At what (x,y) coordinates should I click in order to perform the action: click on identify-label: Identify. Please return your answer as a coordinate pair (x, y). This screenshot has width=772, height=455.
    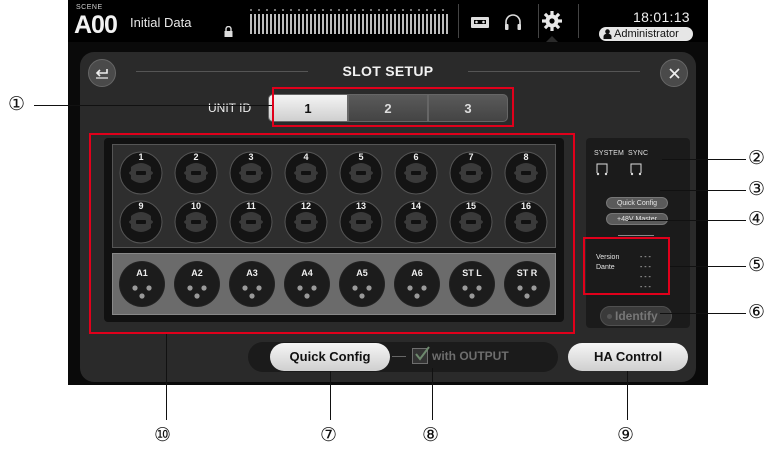
    Looking at the image, I should click on (636, 316).